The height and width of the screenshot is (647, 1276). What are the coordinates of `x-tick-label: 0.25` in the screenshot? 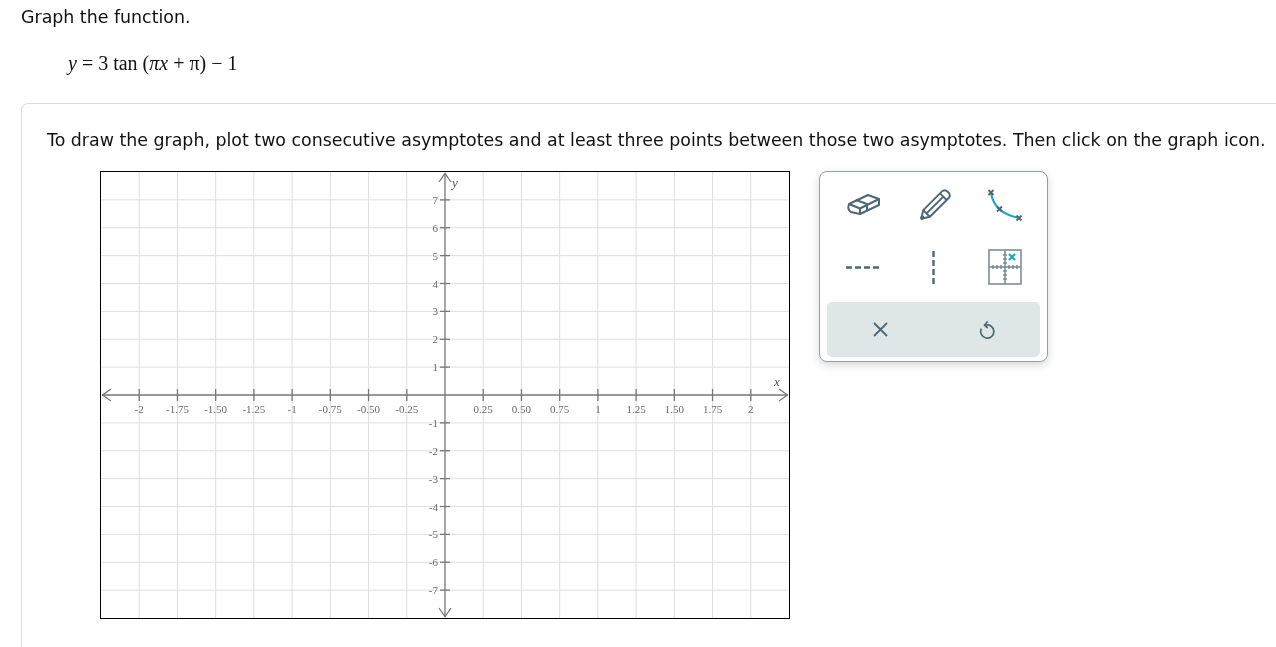 It's located at (483, 409).